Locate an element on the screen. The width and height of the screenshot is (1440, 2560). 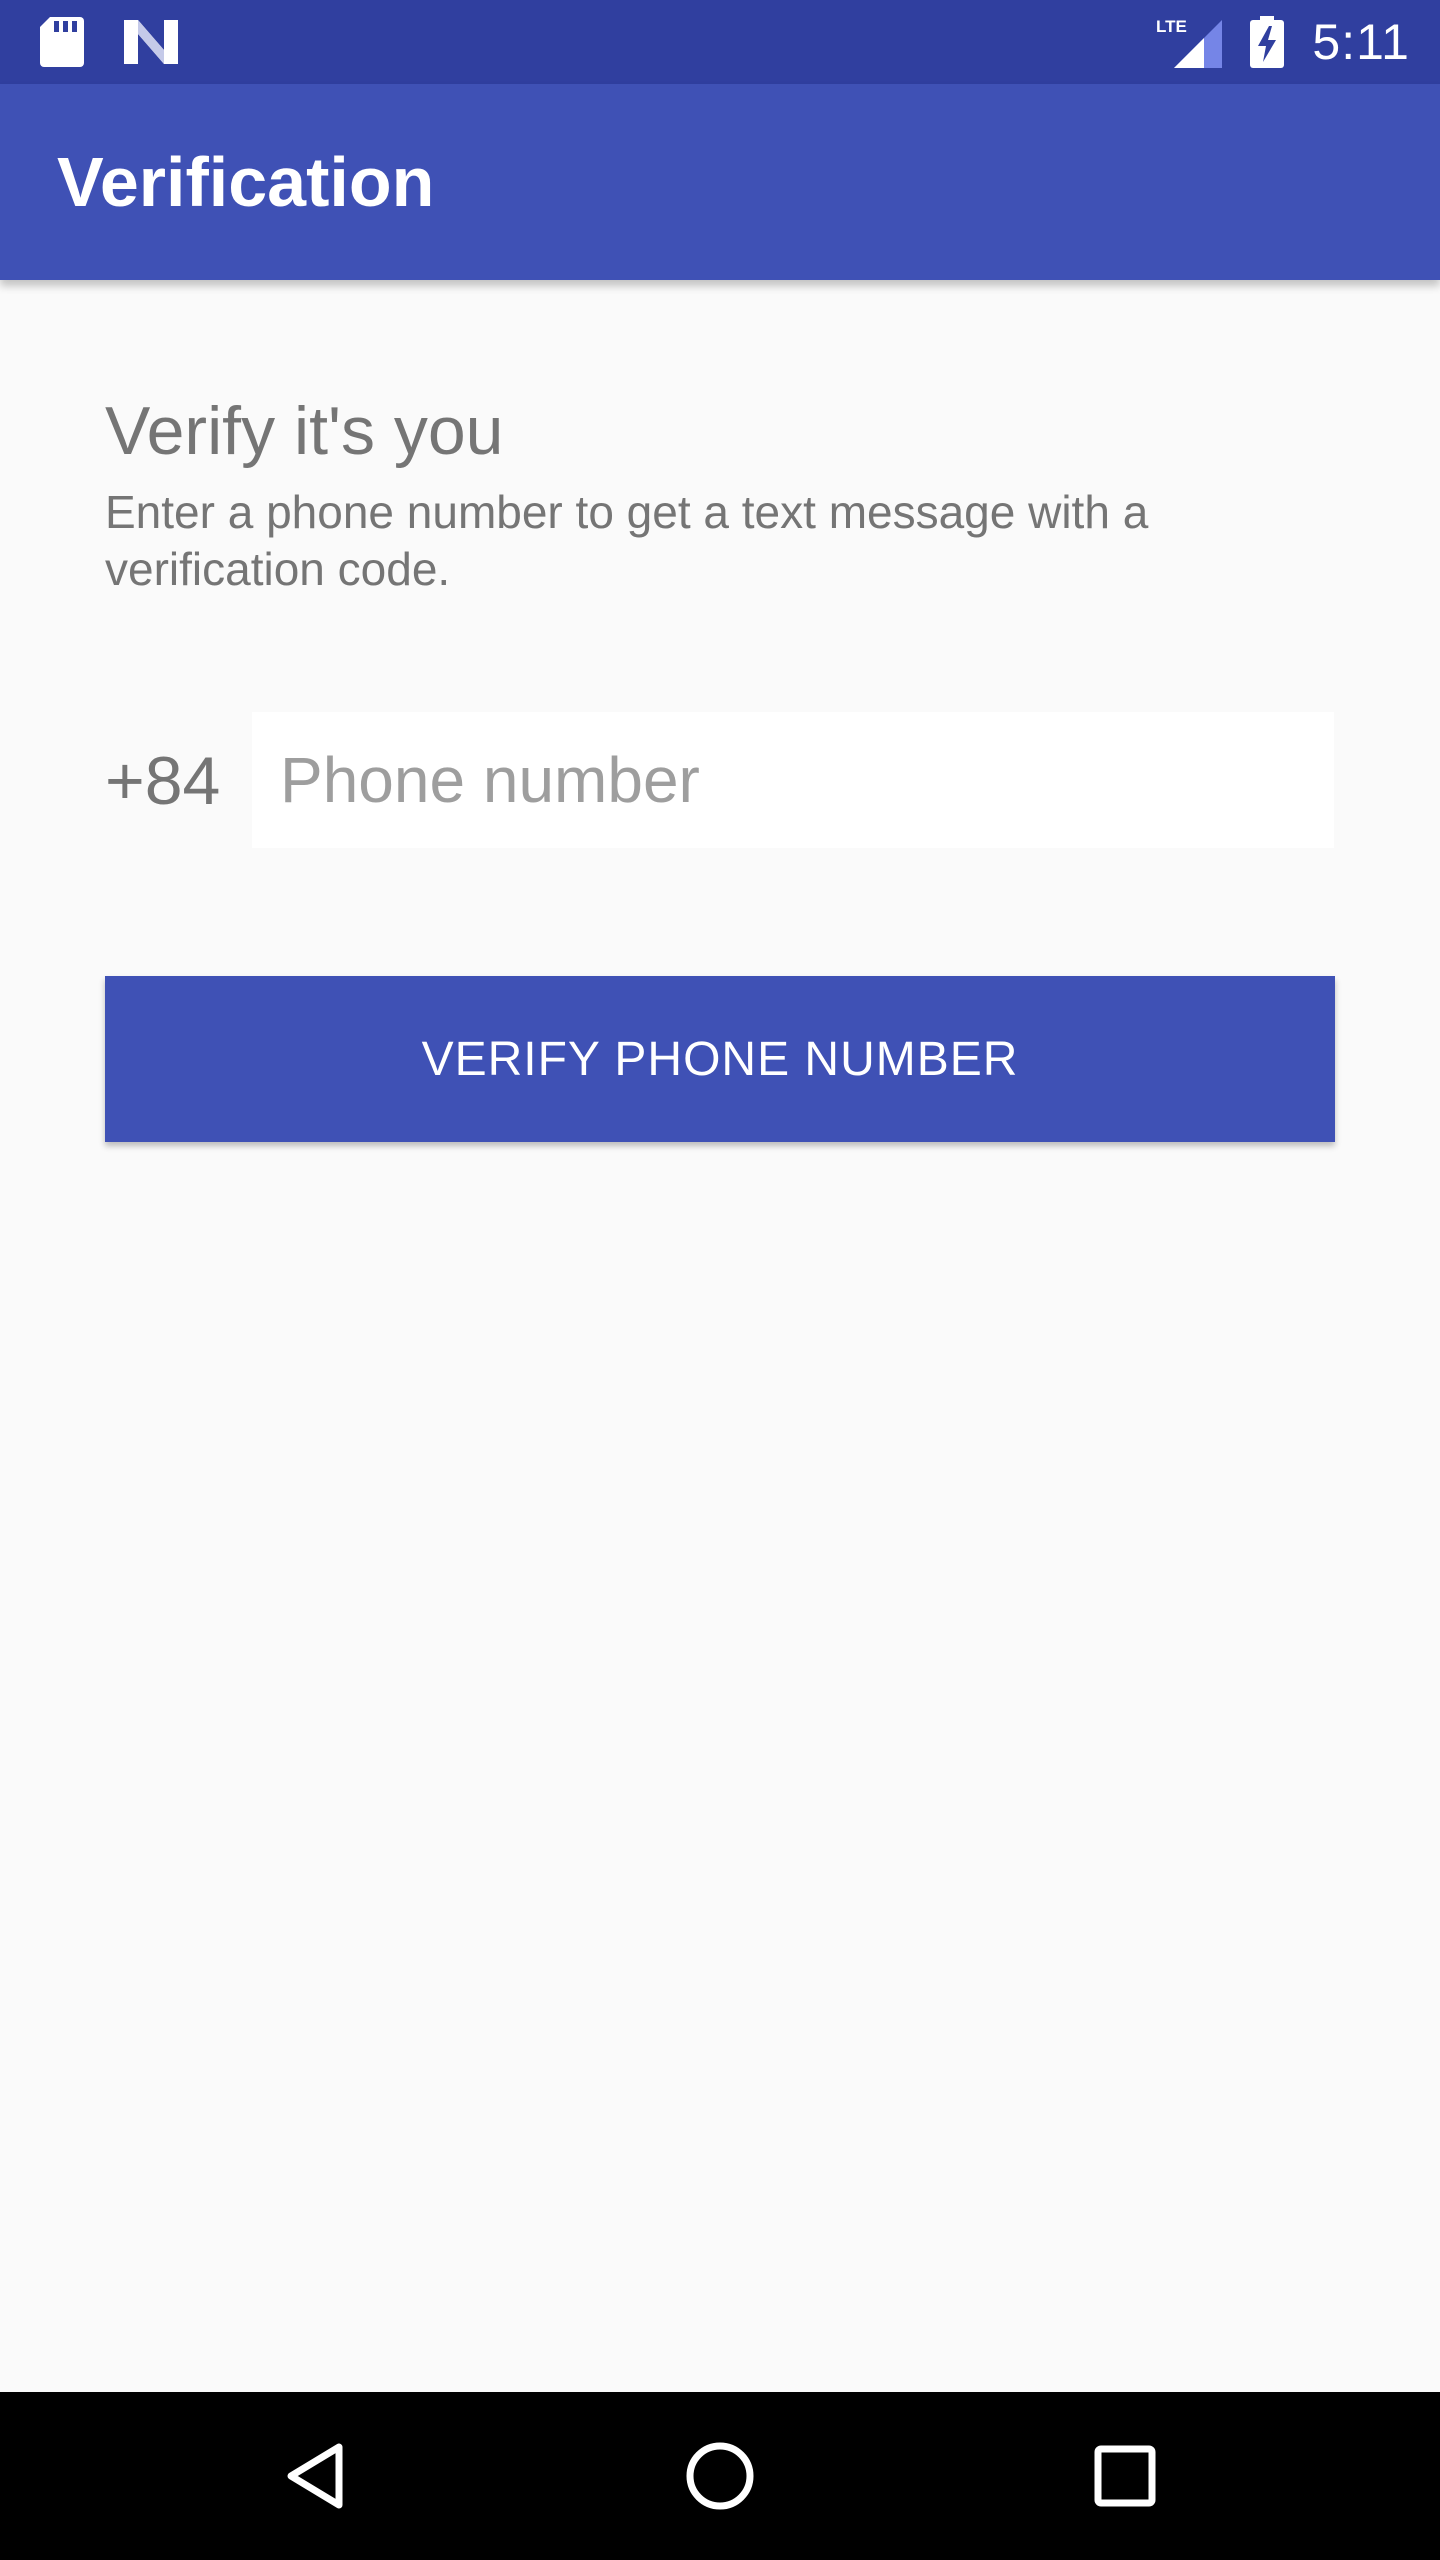
status-right-icons: LTE 5:11 is located at coordinates (1283, 42).